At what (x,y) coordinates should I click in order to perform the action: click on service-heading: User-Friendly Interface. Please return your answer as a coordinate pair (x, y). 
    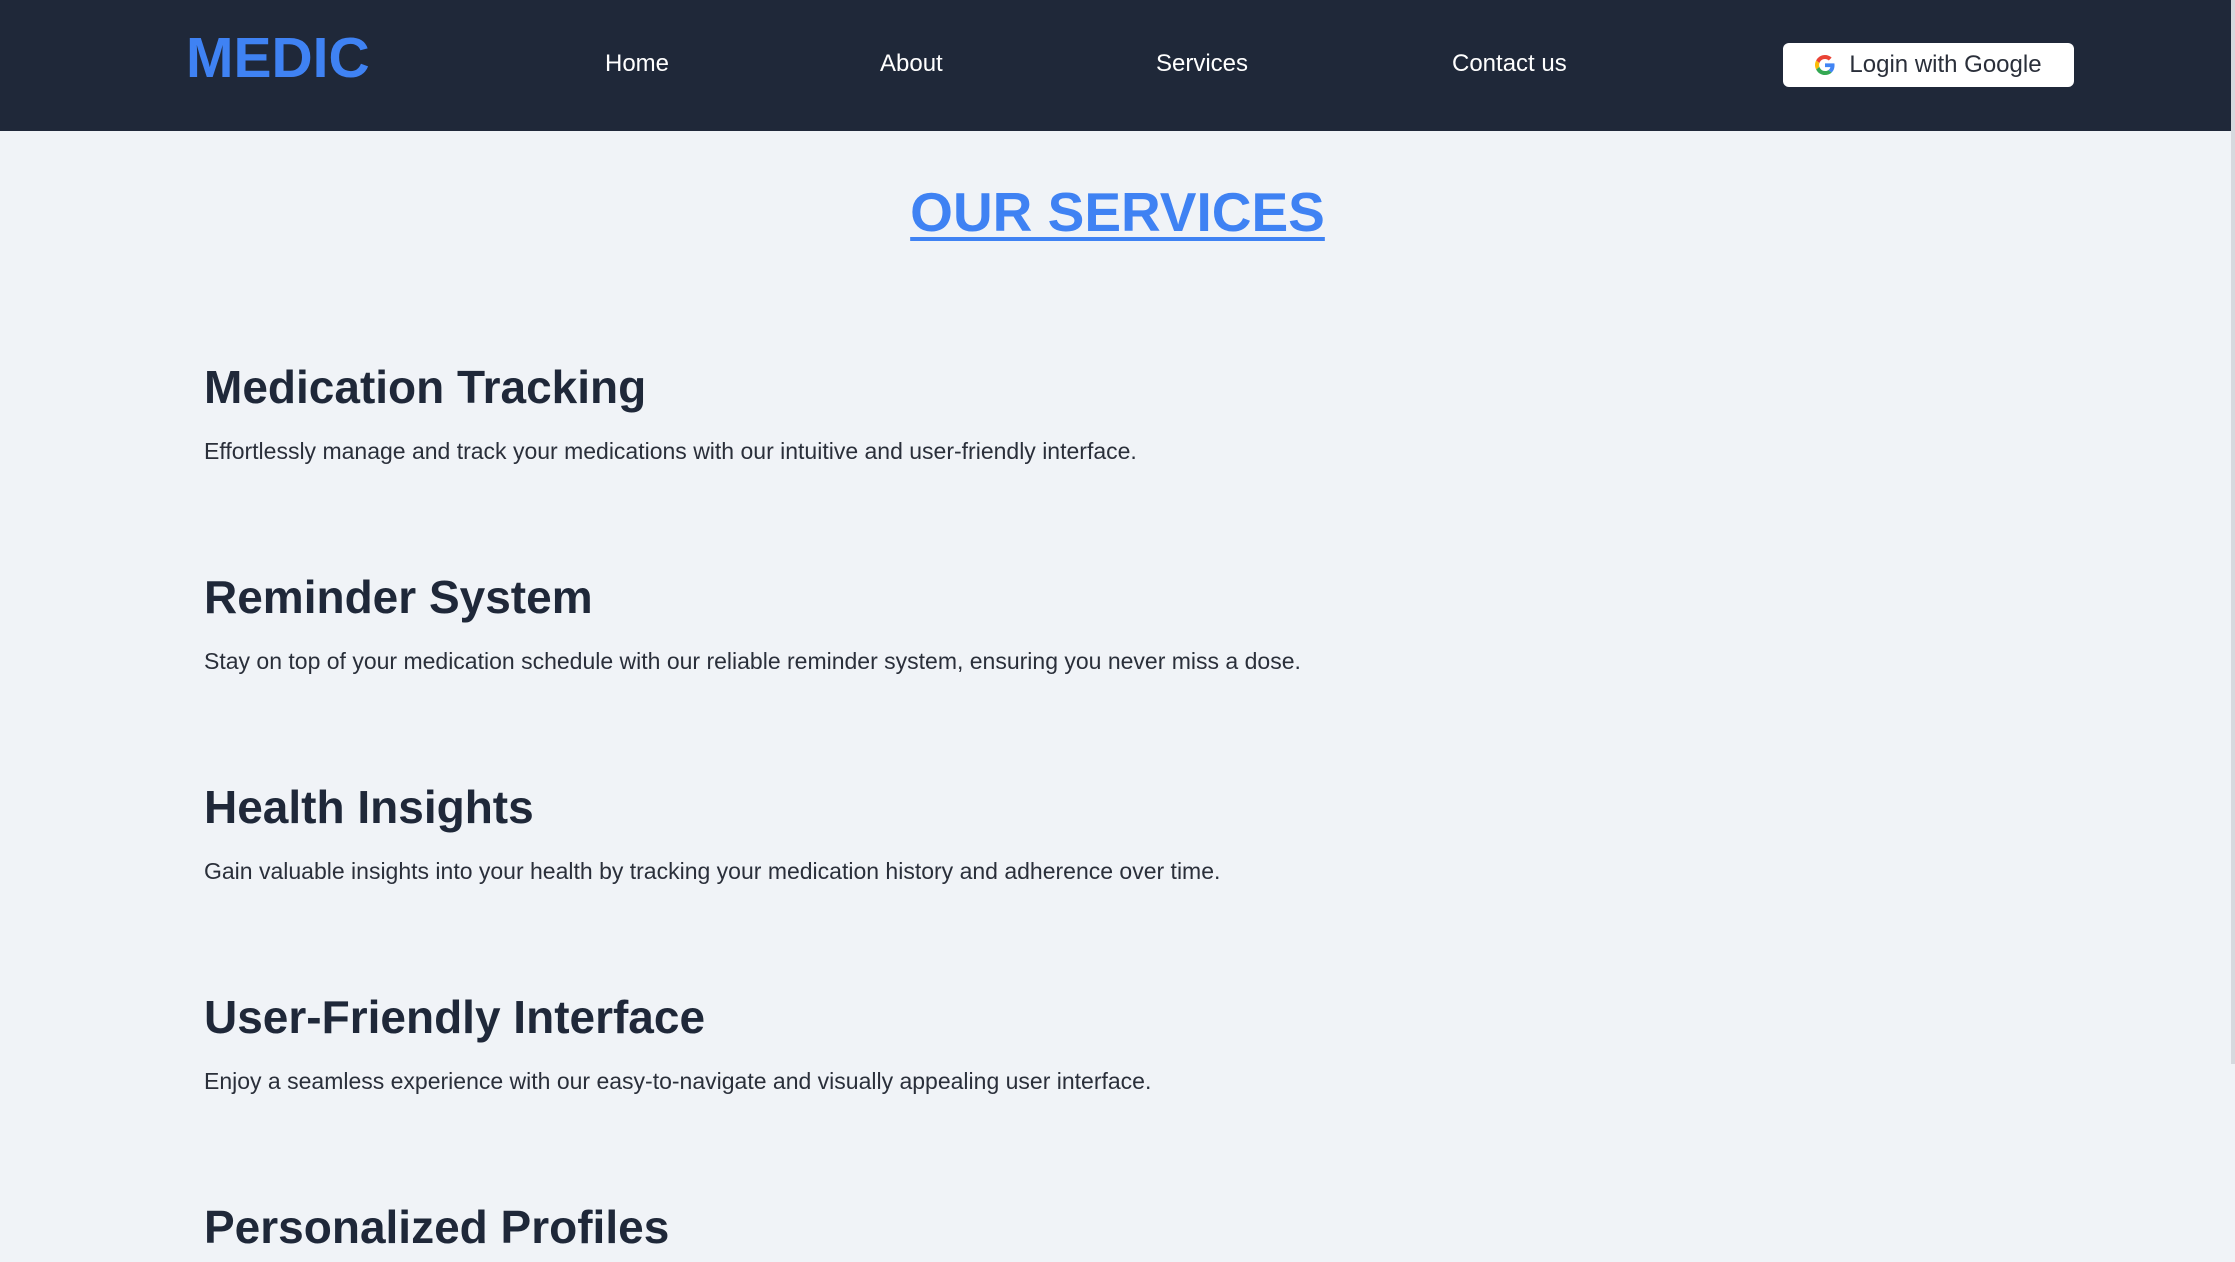
    Looking at the image, I should click on (455, 1017).